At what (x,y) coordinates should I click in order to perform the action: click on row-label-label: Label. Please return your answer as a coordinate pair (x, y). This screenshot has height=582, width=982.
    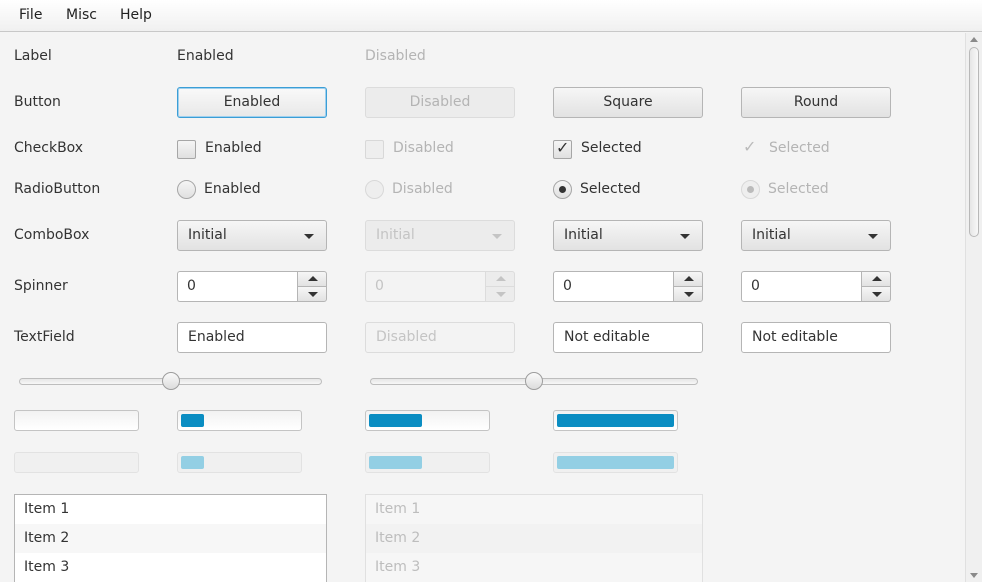
    Looking at the image, I should click on (33, 56).